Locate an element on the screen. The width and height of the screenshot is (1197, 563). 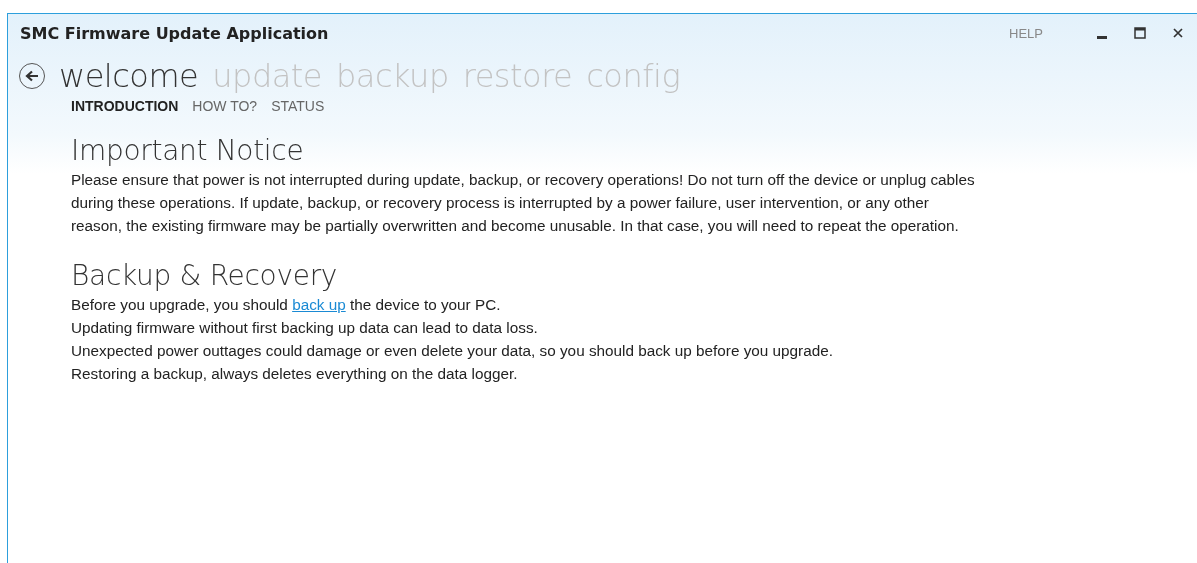
sub-tab: INTRODUCTION is located at coordinates (125, 106).